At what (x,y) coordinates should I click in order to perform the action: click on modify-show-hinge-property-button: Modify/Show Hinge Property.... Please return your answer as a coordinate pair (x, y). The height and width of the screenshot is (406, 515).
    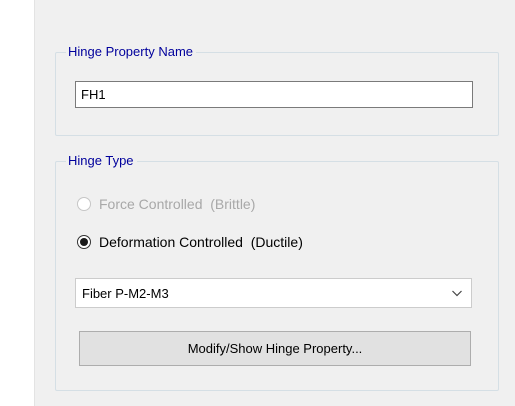
    Looking at the image, I should click on (275, 348).